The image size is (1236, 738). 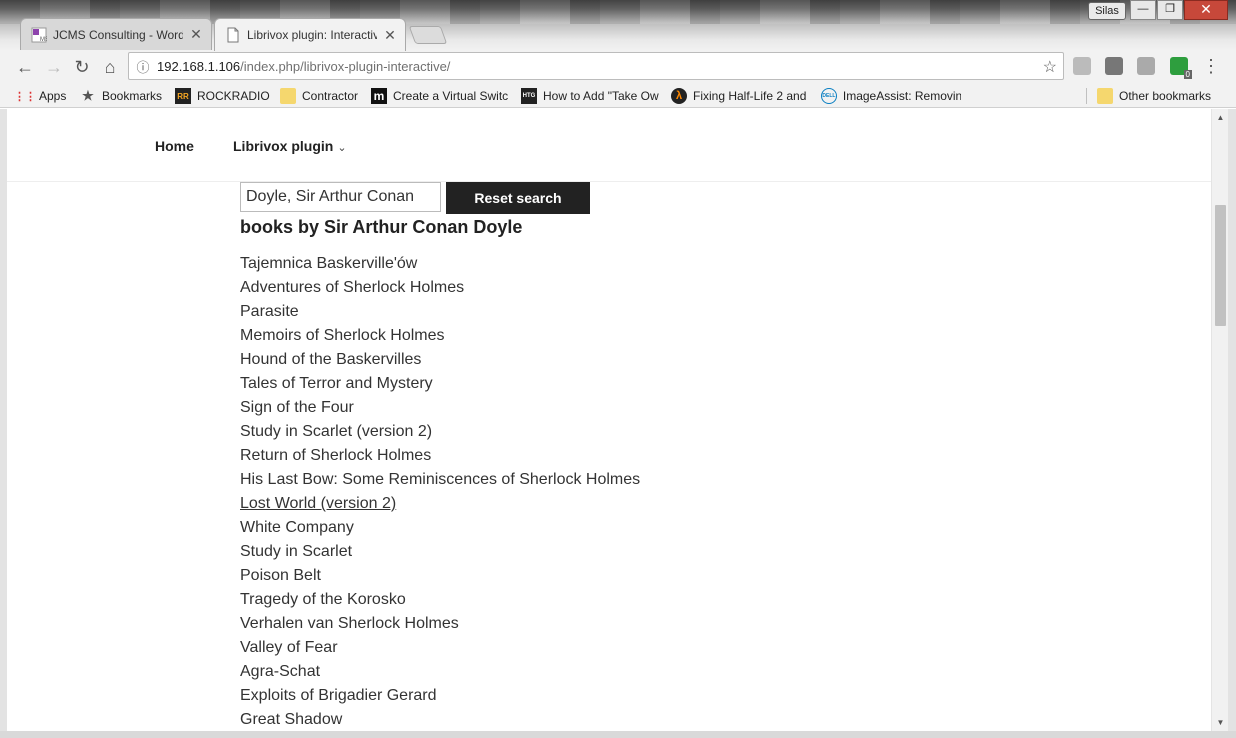 What do you see at coordinates (1170, 10) in the screenshot?
I see `restore-button: ❐` at bounding box center [1170, 10].